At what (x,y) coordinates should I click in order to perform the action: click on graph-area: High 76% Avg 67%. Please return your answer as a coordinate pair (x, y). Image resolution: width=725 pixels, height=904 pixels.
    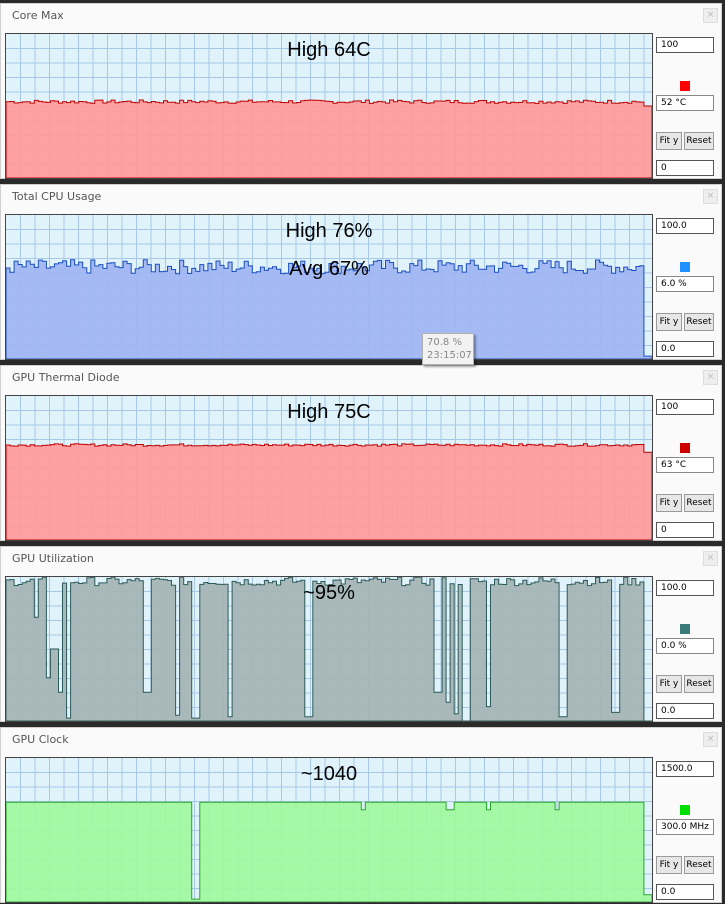
    Looking at the image, I should click on (329, 287).